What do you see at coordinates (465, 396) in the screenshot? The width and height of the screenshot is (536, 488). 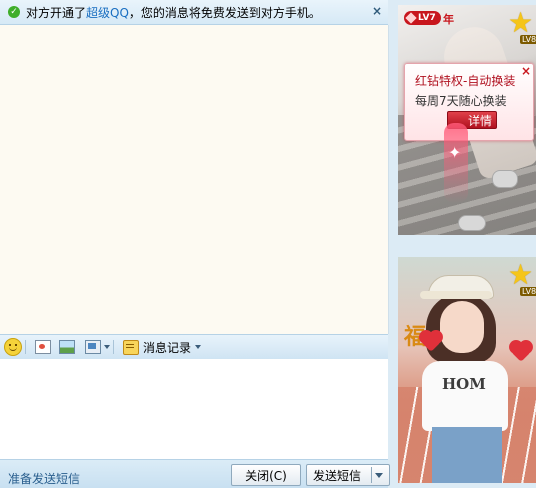 I see `photo-figure-shirt` at bounding box center [465, 396].